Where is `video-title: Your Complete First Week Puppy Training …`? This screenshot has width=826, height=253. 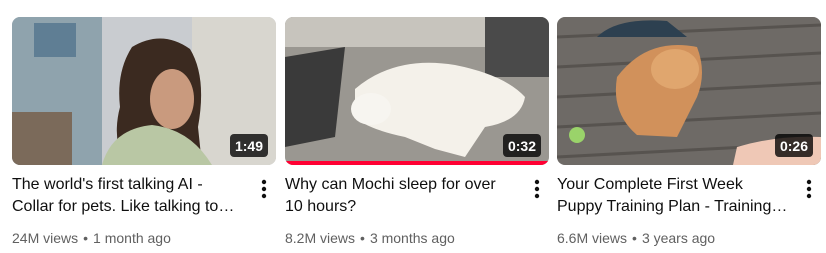
video-title: Your Complete First Week Puppy Training … is located at coordinates (673, 196).